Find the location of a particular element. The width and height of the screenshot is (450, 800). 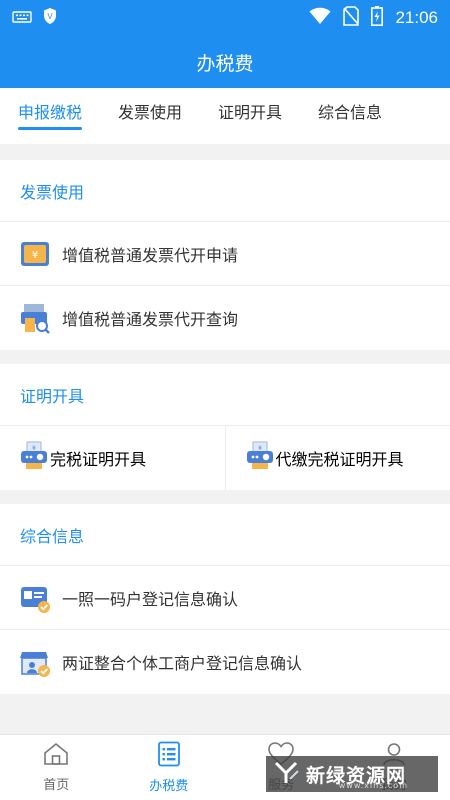

invoice-apply-icon: ¥ is located at coordinates (35, 254).